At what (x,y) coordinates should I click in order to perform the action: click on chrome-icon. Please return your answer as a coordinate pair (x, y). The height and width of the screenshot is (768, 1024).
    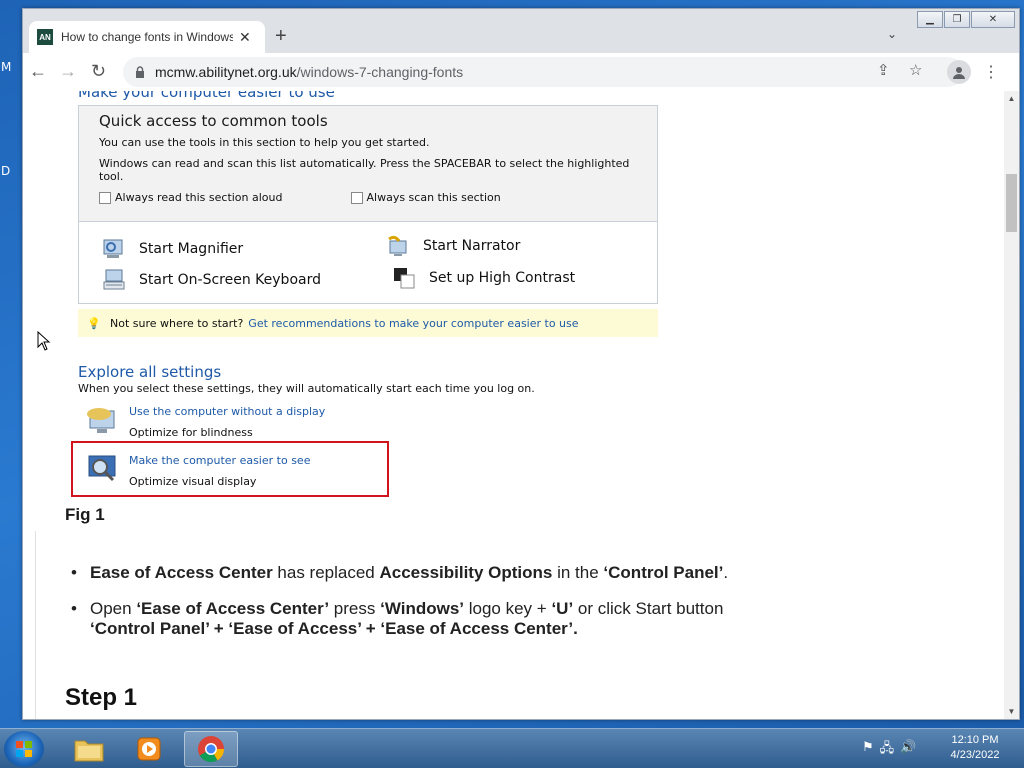
    Looking at the image, I should click on (211, 749).